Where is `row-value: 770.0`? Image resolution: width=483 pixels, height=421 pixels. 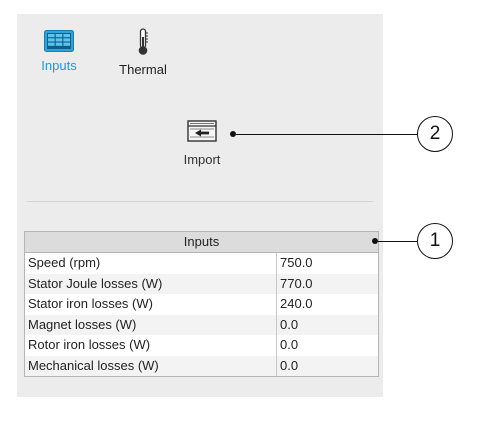
row-value: 770.0 is located at coordinates (327, 284).